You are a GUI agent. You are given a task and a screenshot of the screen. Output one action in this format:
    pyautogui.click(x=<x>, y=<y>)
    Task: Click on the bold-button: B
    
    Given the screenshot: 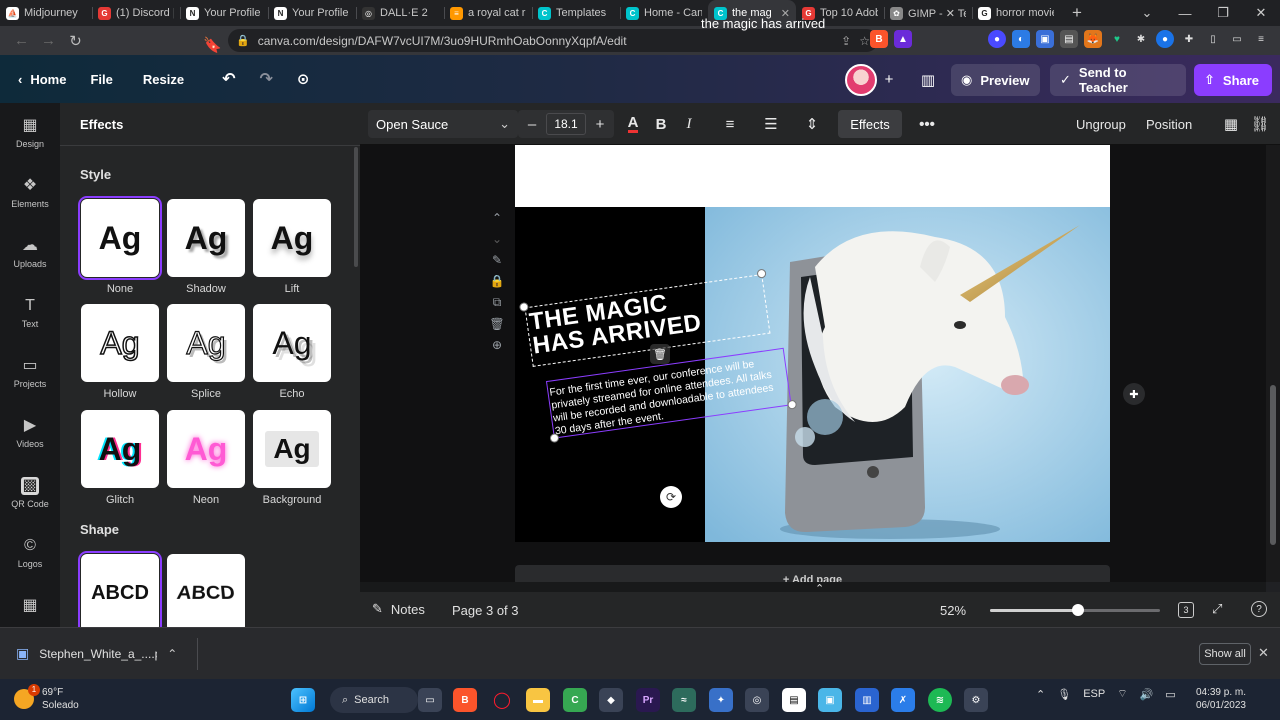 What is the action you would take?
    pyautogui.click(x=661, y=124)
    